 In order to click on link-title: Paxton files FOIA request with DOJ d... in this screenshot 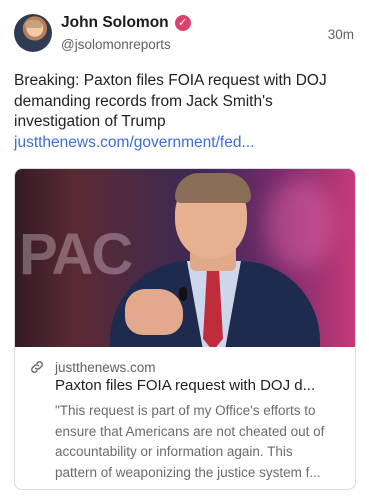, I will do `click(200, 385)`.